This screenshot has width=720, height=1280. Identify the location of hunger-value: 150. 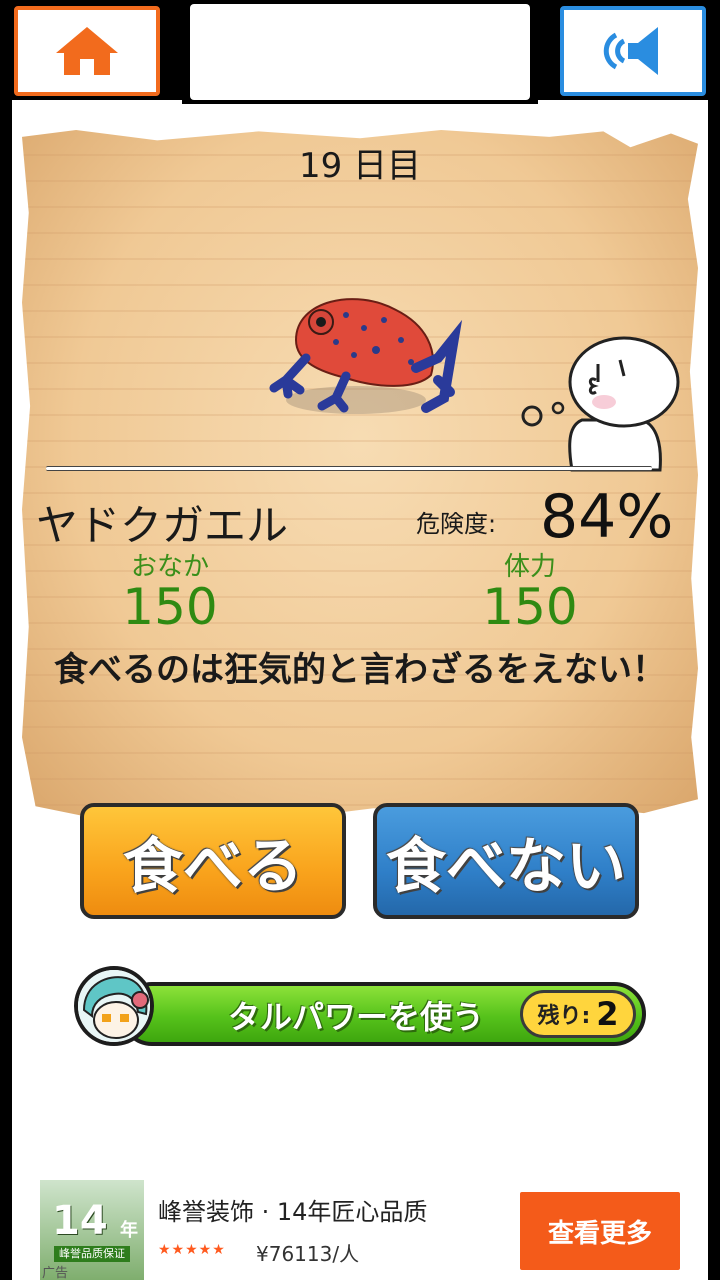
(170, 607).